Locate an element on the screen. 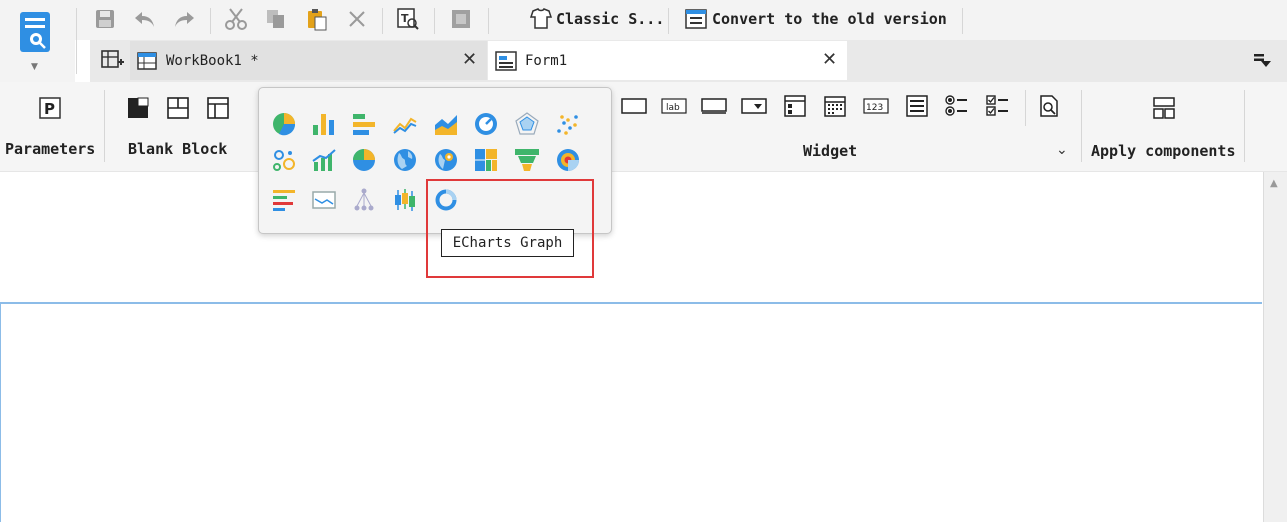  combo-box-widget-icon is located at coordinates (754, 106).